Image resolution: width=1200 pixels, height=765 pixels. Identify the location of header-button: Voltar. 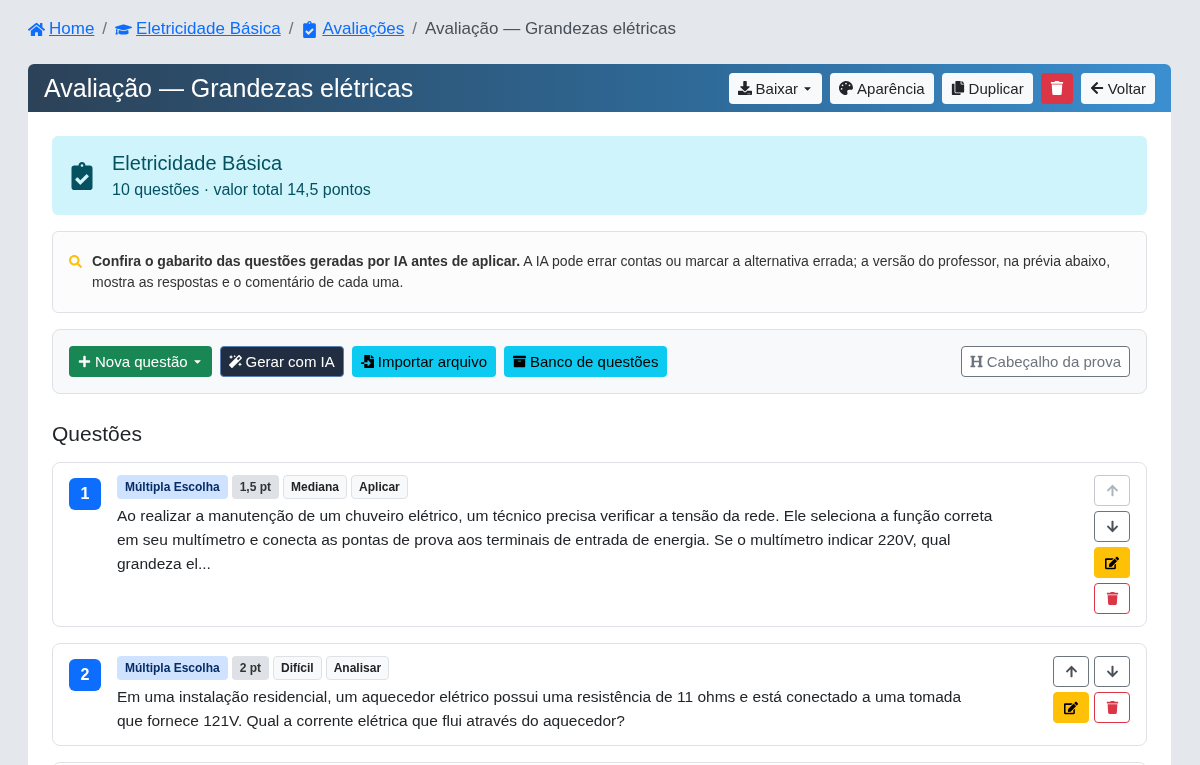
(1117, 88).